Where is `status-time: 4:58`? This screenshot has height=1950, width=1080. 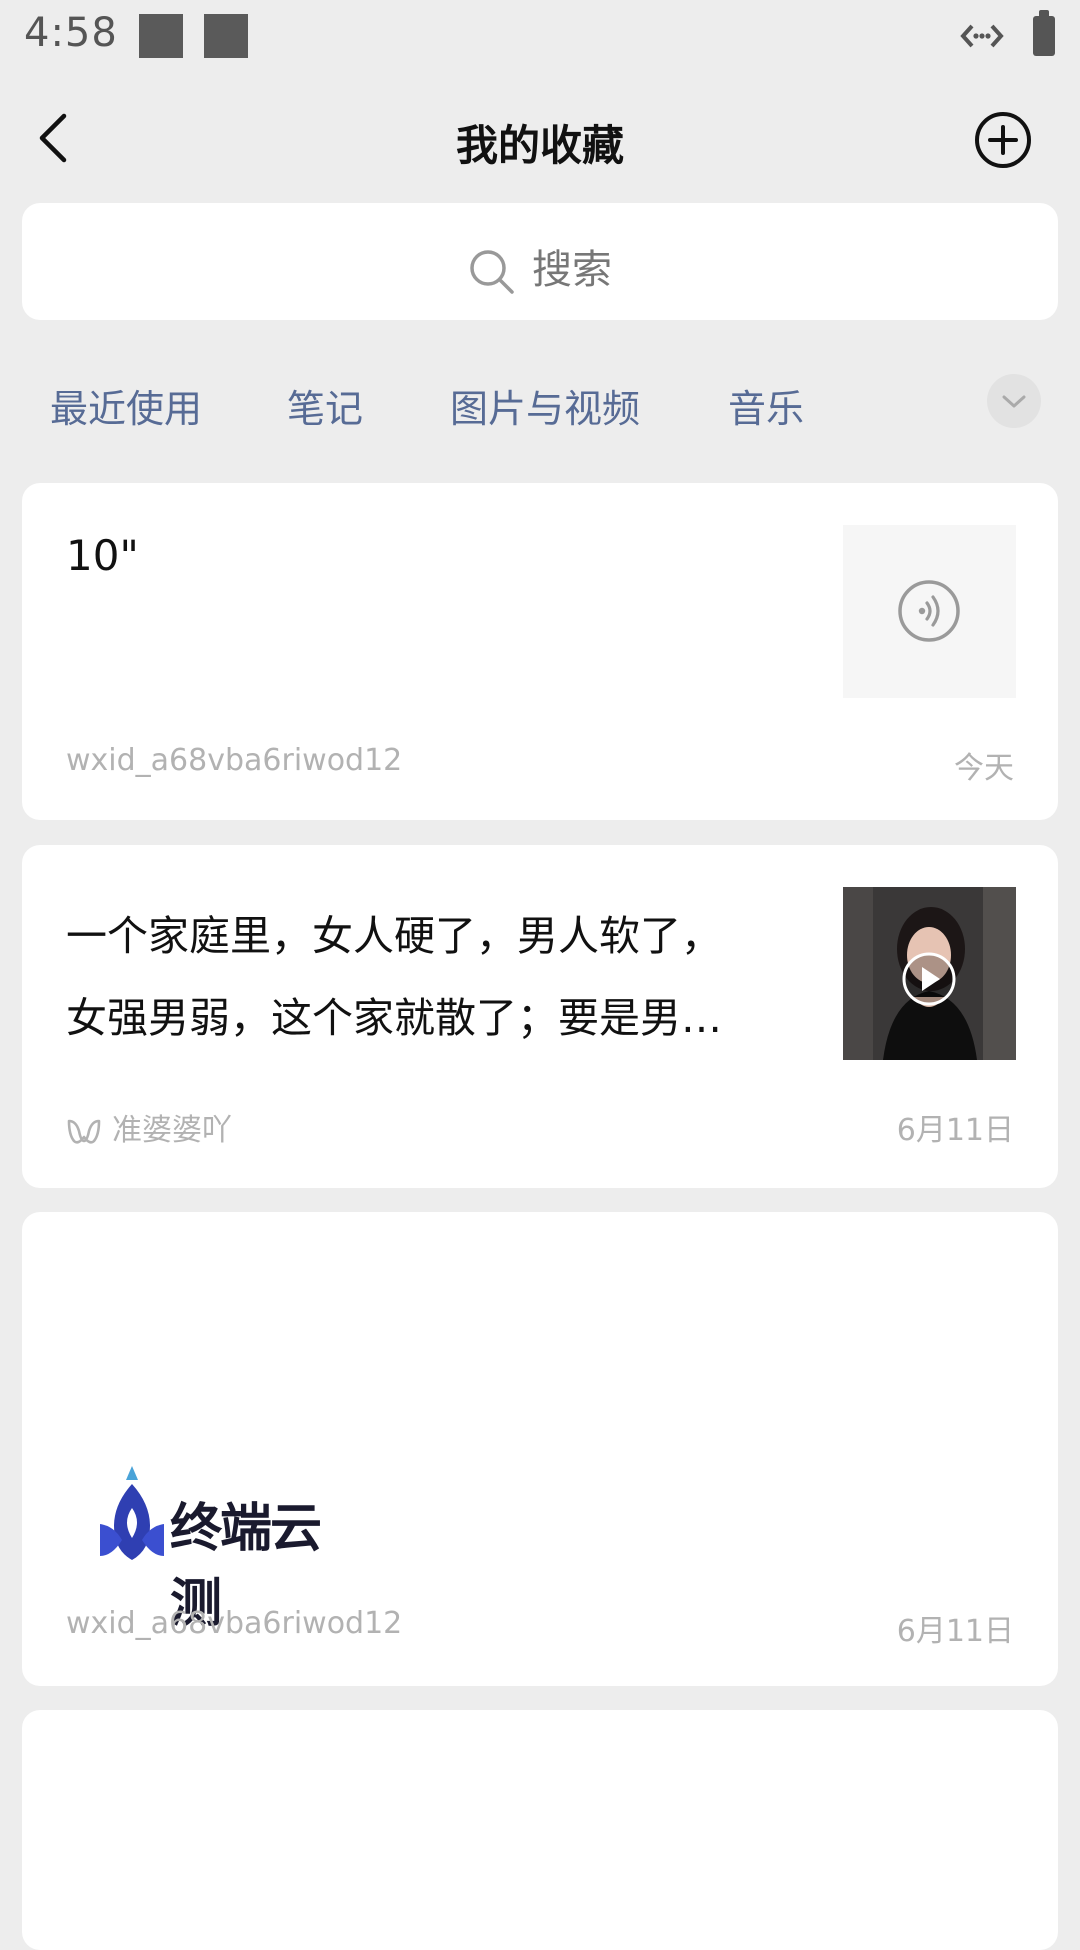
status-time: 4:58 is located at coordinates (71, 33).